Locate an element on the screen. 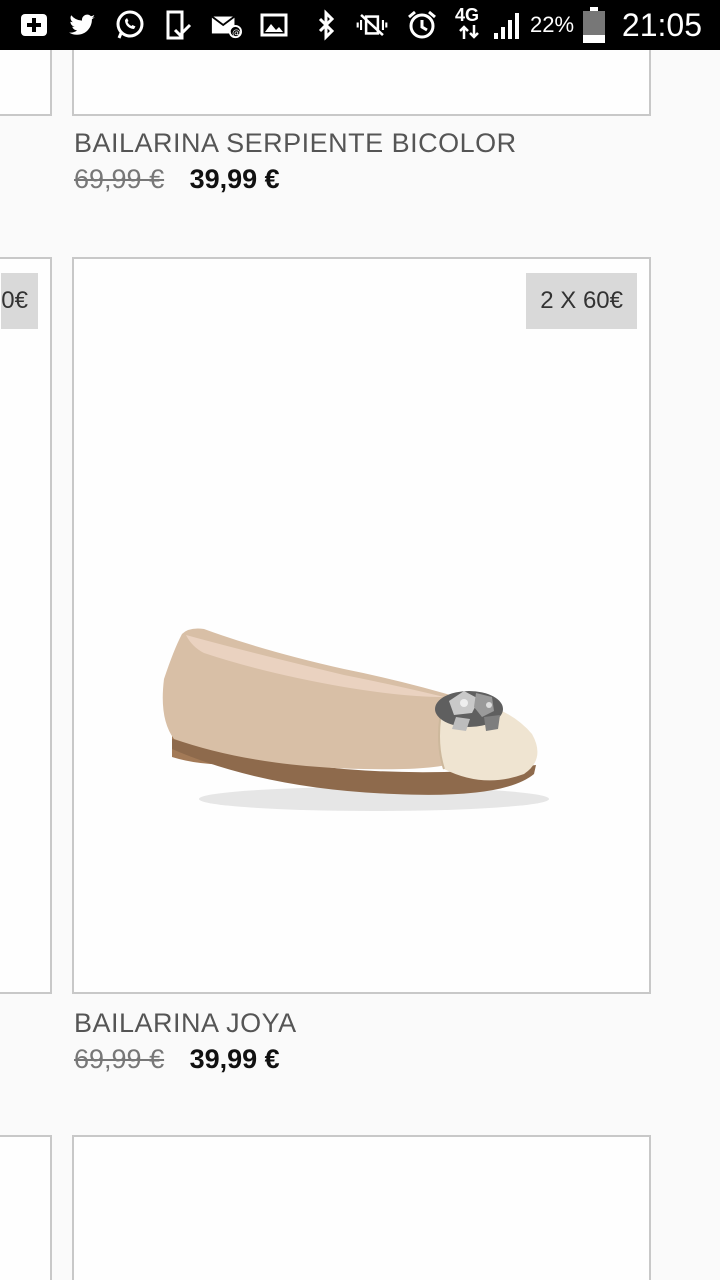  product-card-left-bottom is located at coordinates (26, 1207).